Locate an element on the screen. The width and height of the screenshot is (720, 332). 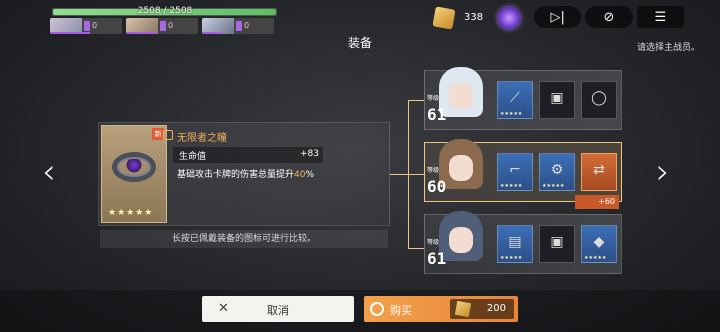
desc-highlight: 40 is located at coordinates (300, 175).